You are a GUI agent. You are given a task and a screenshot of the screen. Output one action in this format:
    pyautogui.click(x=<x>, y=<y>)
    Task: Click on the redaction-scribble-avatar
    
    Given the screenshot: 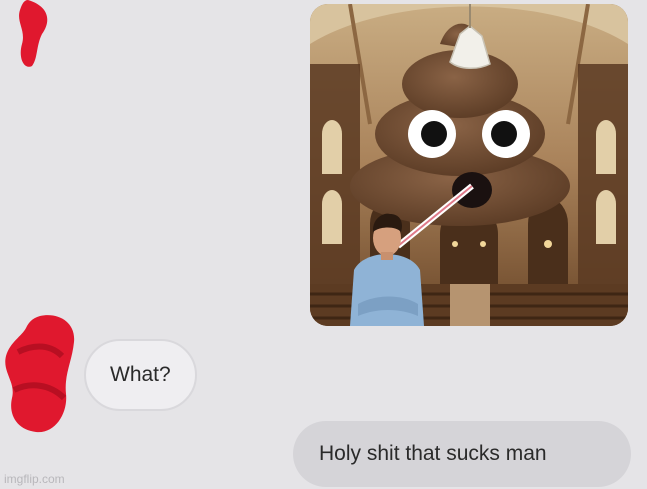 What is the action you would take?
    pyautogui.click(x=40, y=374)
    